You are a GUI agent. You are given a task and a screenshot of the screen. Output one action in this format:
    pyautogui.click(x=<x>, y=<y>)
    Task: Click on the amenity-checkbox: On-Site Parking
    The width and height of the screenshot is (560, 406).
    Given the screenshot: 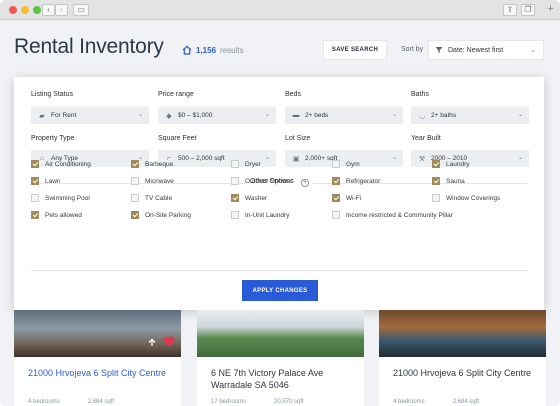 What is the action you would take?
    pyautogui.click(x=161, y=215)
    